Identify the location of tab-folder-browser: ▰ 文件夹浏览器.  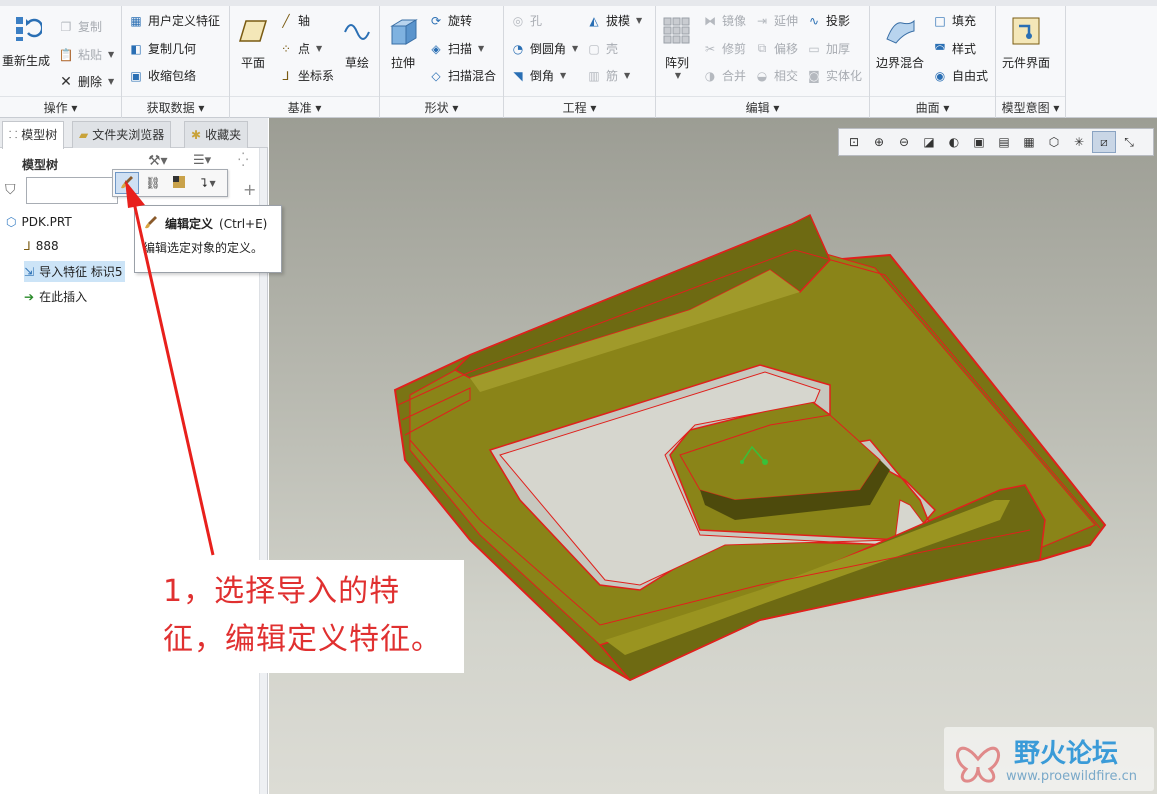
(122, 134).